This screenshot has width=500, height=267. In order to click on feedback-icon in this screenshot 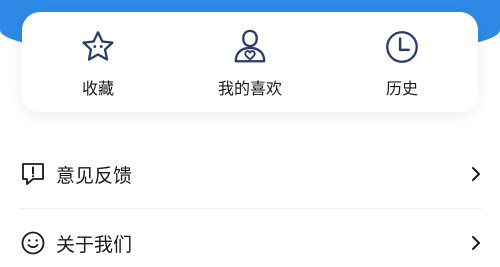, I will do `click(33, 174)`.